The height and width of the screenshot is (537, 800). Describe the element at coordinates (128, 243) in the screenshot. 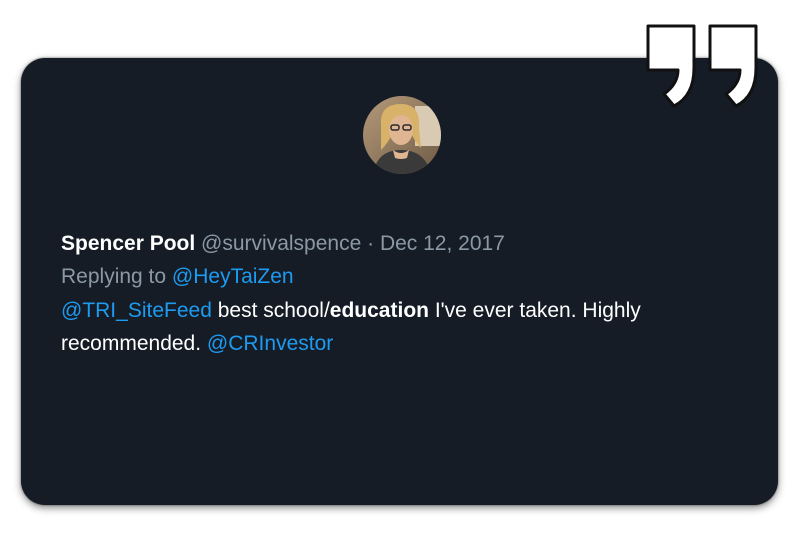

I see `author-name: Spencer Pool` at that location.